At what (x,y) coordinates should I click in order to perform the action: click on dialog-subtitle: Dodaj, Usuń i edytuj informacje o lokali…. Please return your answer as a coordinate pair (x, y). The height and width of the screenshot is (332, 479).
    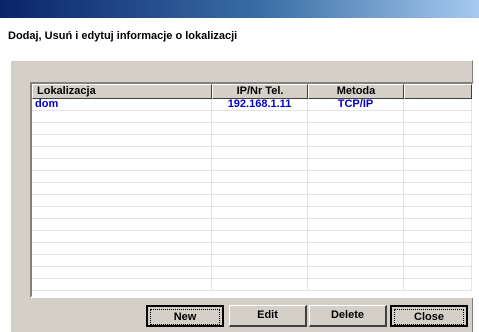
    Looking at the image, I should click on (123, 36).